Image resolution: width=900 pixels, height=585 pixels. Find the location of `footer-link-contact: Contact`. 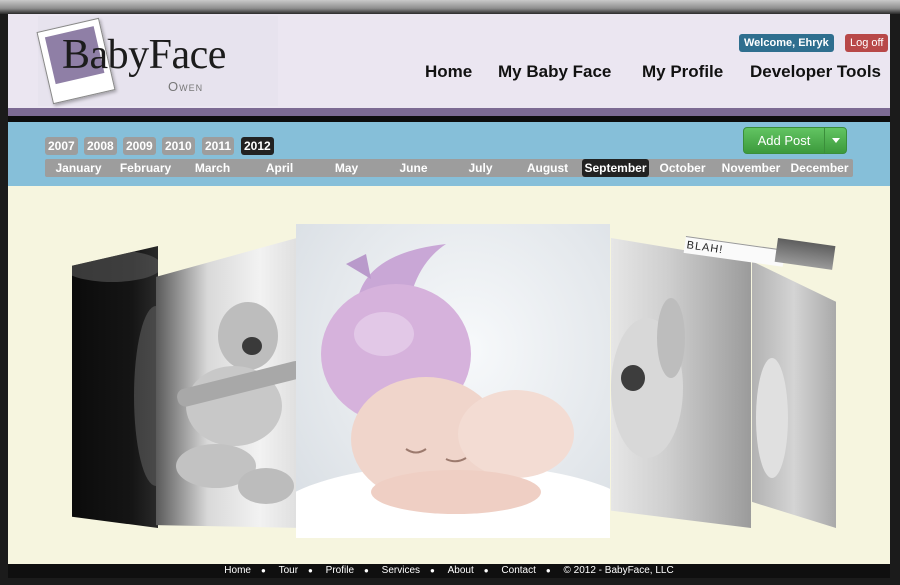

footer-link-contact: Contact is located at coordinates (518, 570).